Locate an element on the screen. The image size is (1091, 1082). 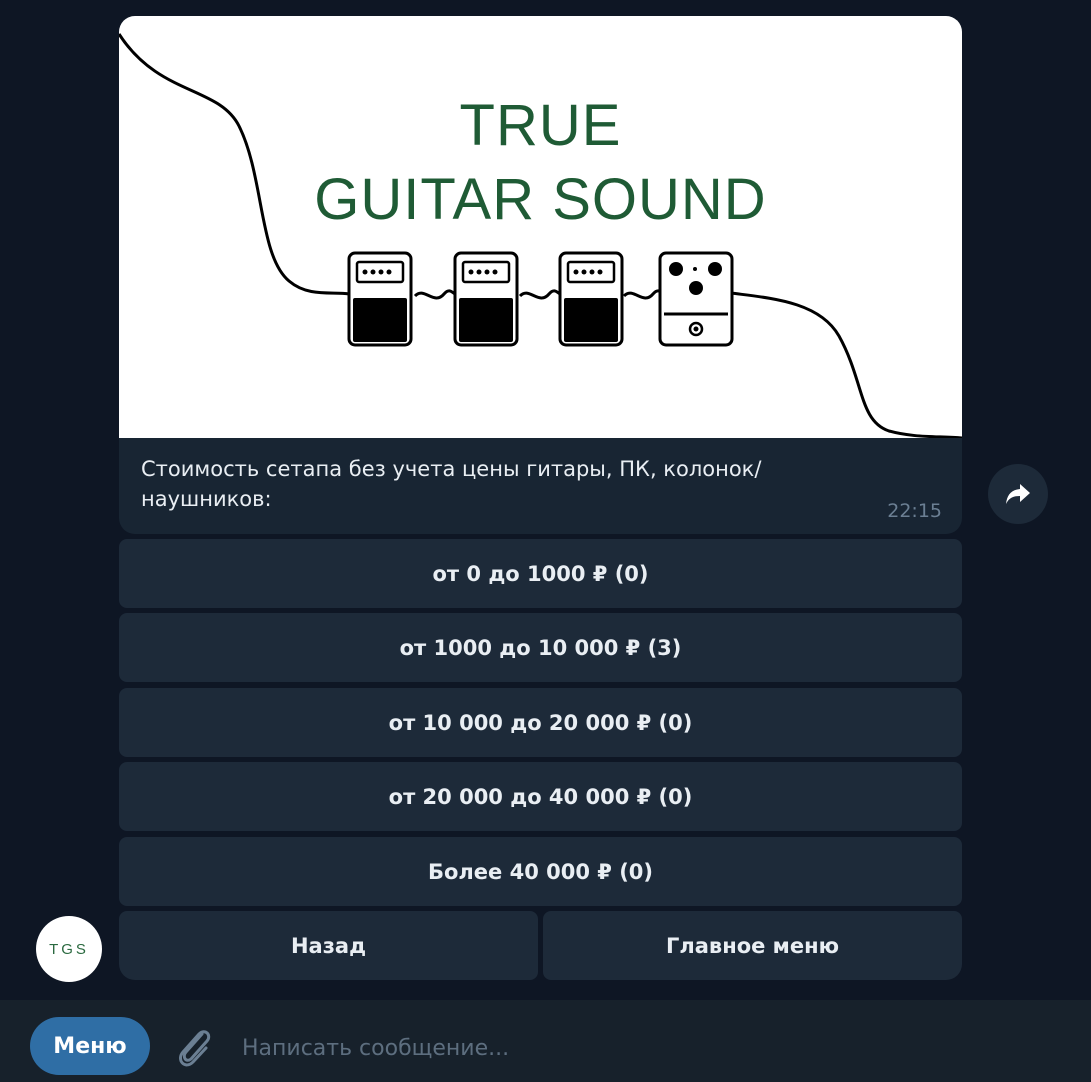
menu-button: Меню is located at coordinates (90, 1046).